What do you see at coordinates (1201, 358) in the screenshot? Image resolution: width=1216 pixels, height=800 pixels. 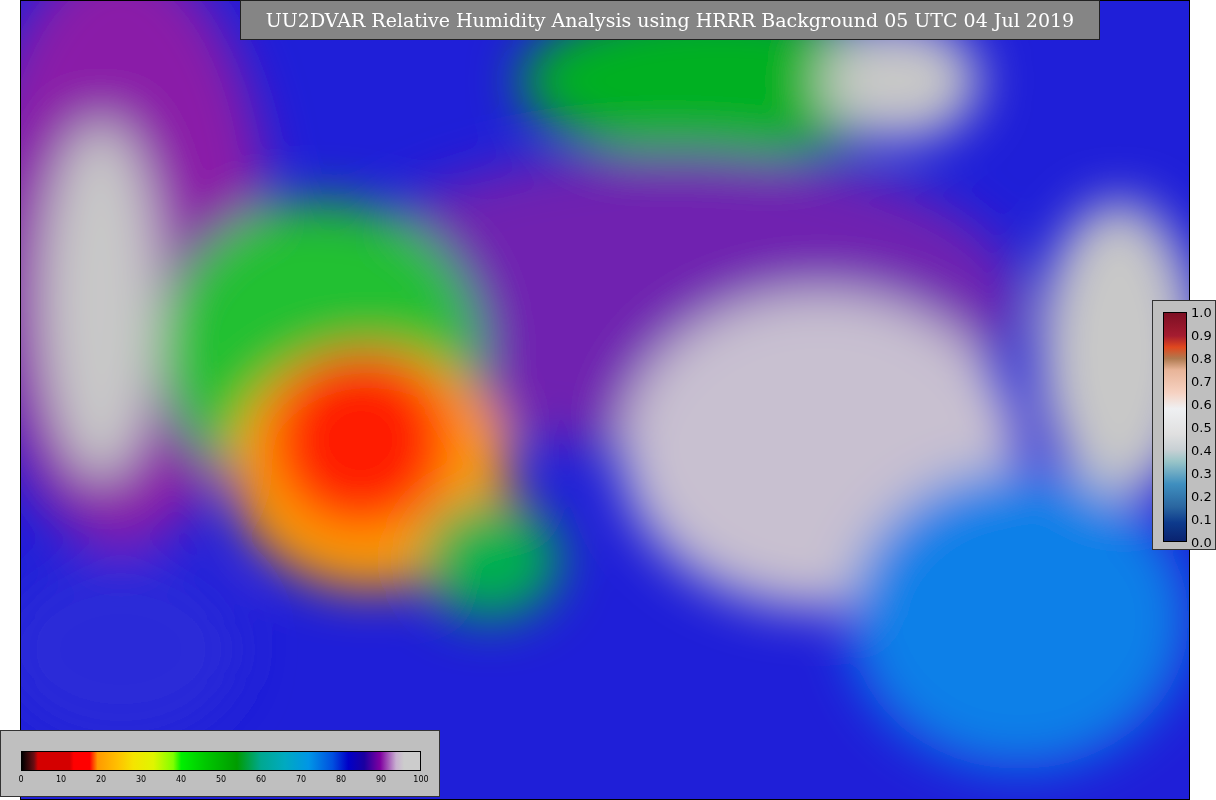 I see `scale-tick-label: 0.8` at bounding box center [1201, 358].